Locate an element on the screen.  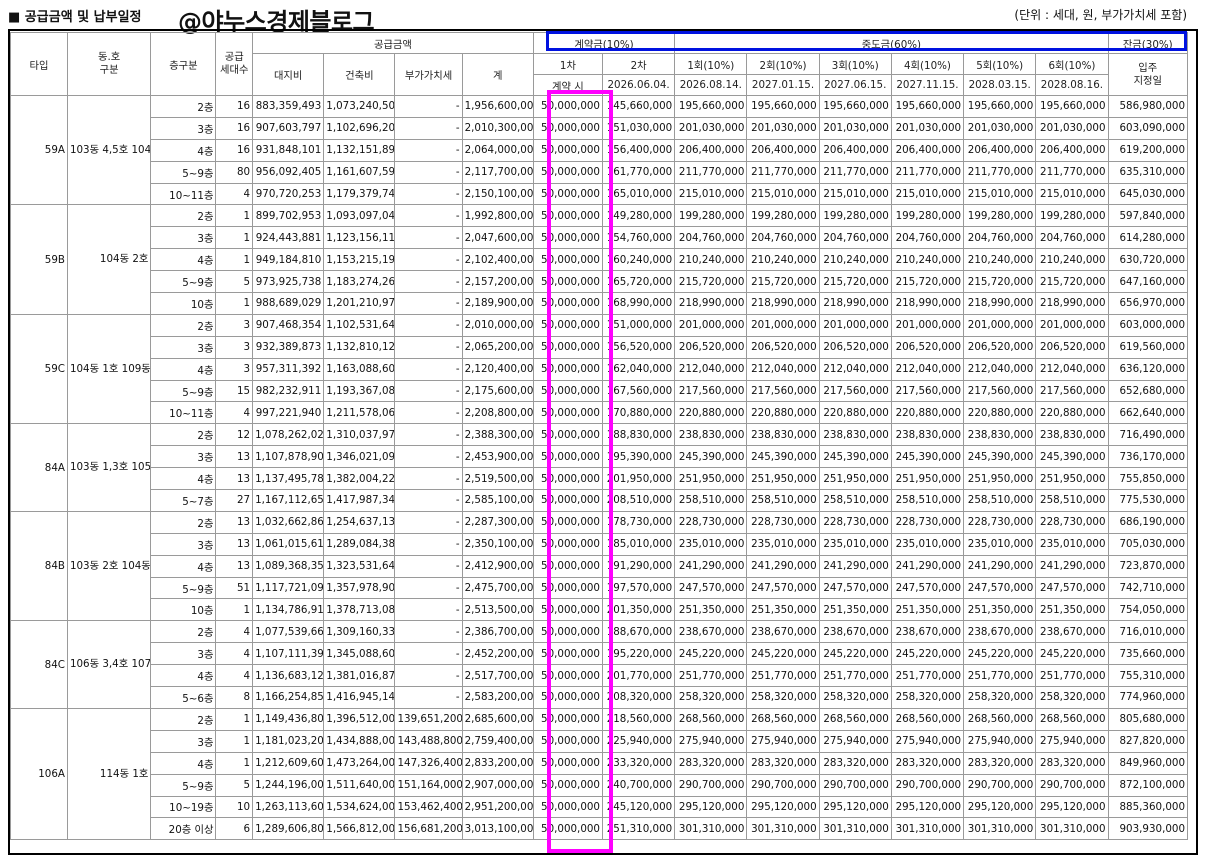
table-cell: 195,390,000 is located at coordinates (638, 457).